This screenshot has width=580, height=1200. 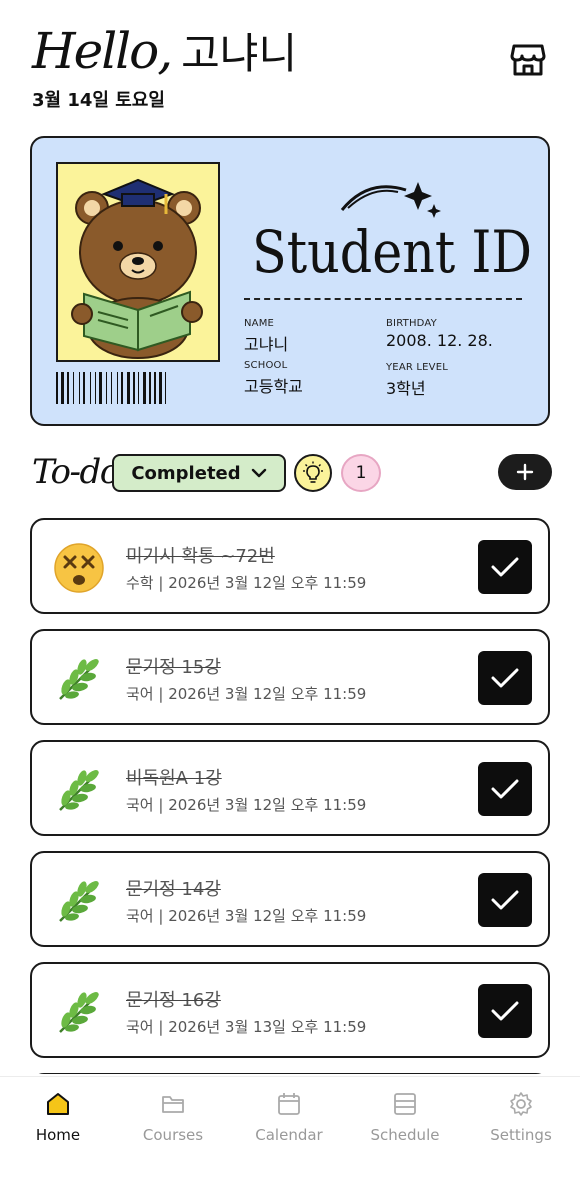 What do you see at coordinates (290, 566) in the screenshot?
I see `todo-item: 미기시 확통 ~72번 수학 | 2026년 3월 12일 오후 11:59` at bounding box center [290, 566].